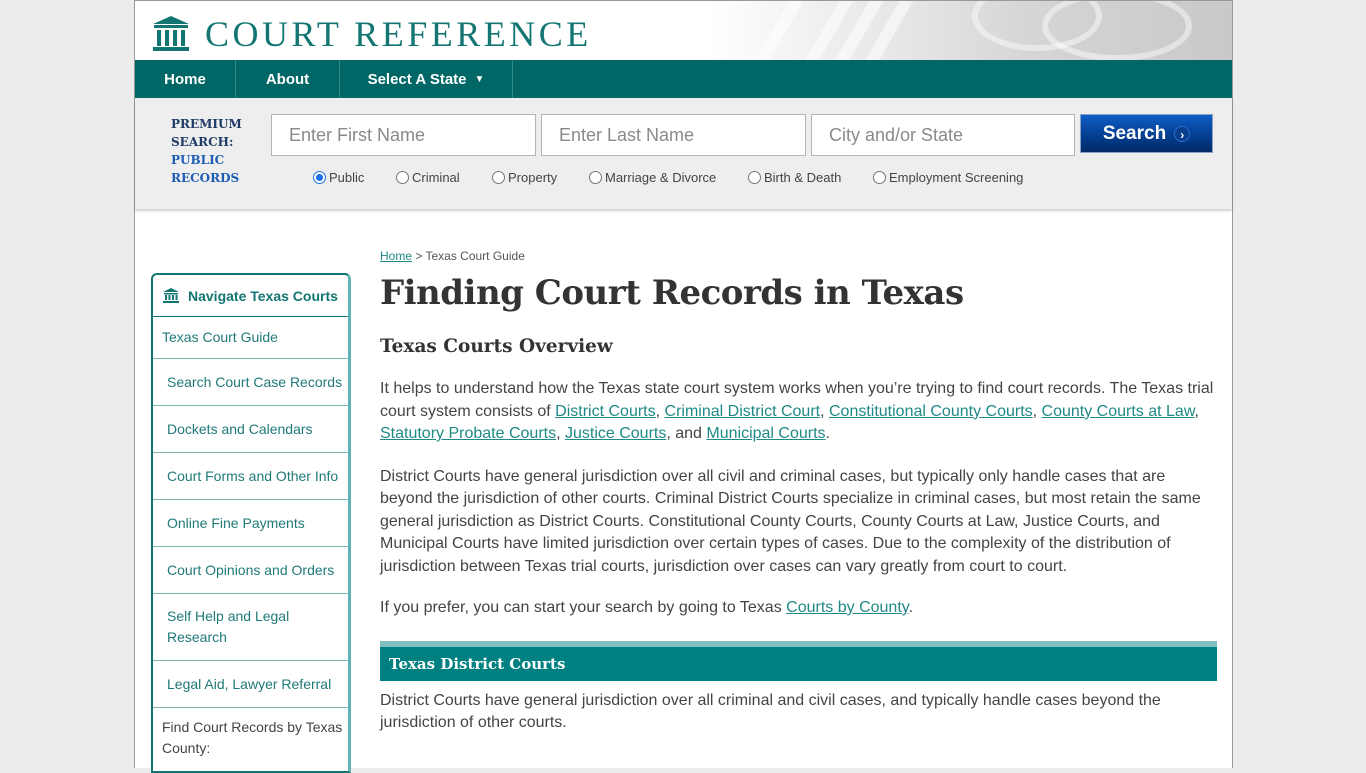  I want to click on page-title: Finding Court Records in Texas, so click(672, 293).